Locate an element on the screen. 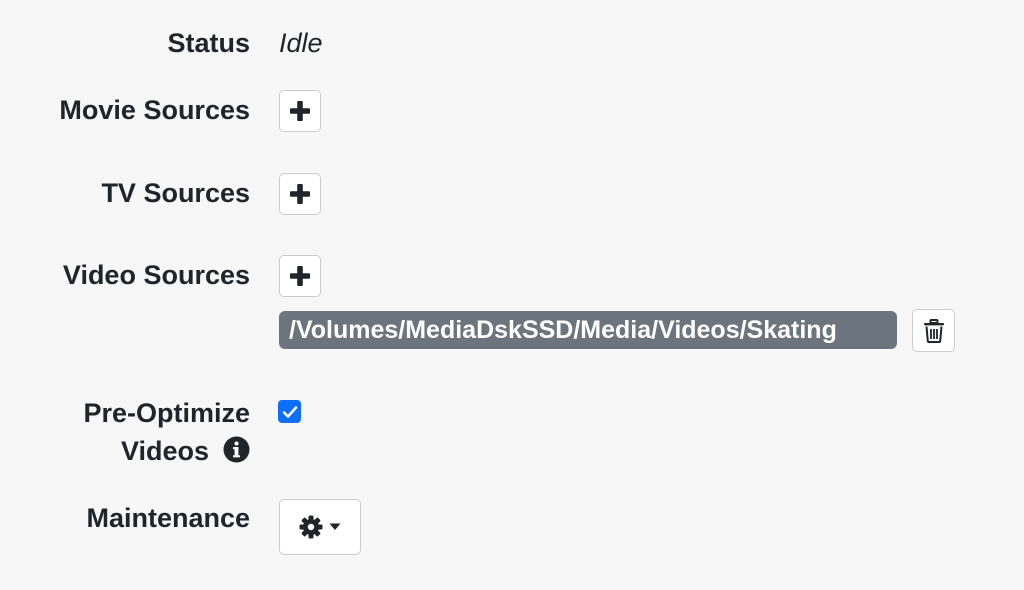  tv-sources-label: TV Sources is located at coordinates (175, 193).